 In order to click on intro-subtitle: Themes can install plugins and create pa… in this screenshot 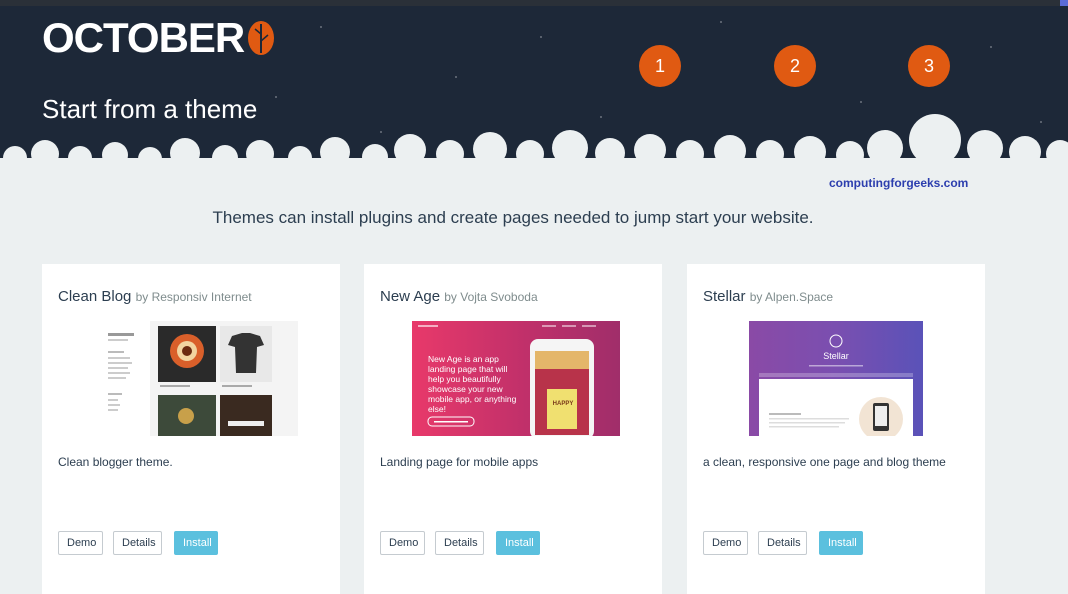, I will do `click(513, 217)`.